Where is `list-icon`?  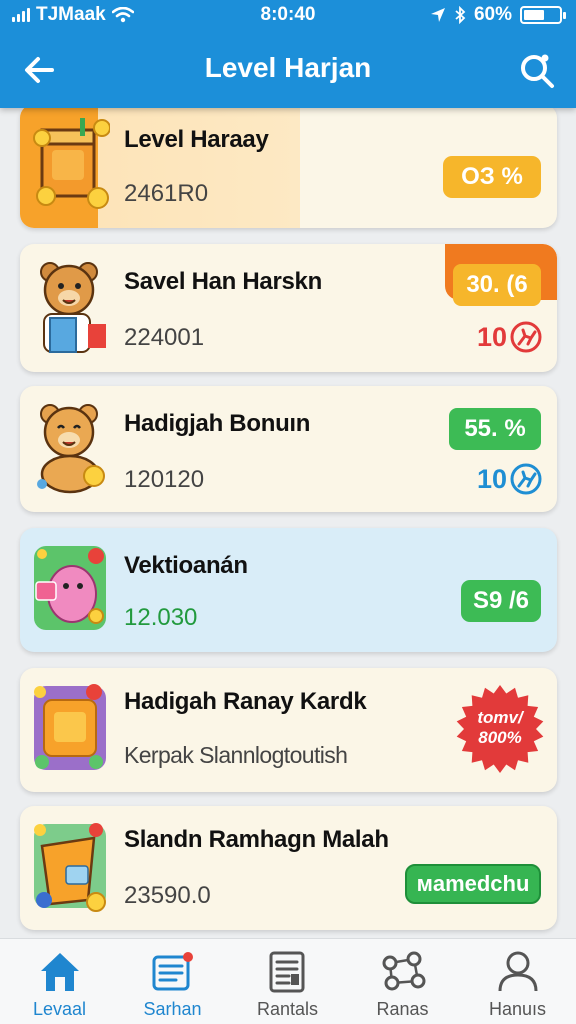 list-icon is located at coordinates (172, 971).